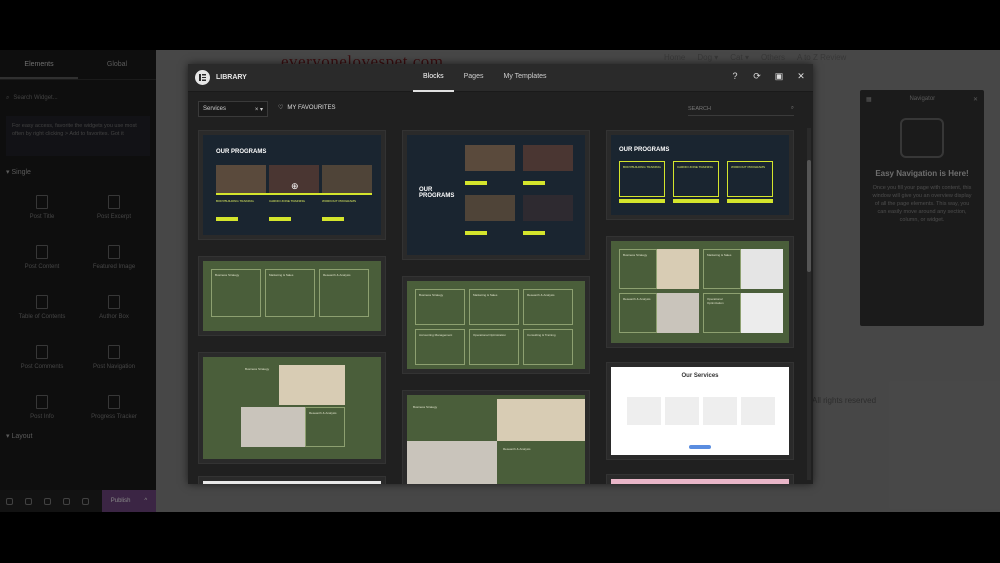 The image size is (1000, 563). Describe the element at coordinates (258, 109) in the screenshot. I see `chevron-down-icon: × ▾` at that location.